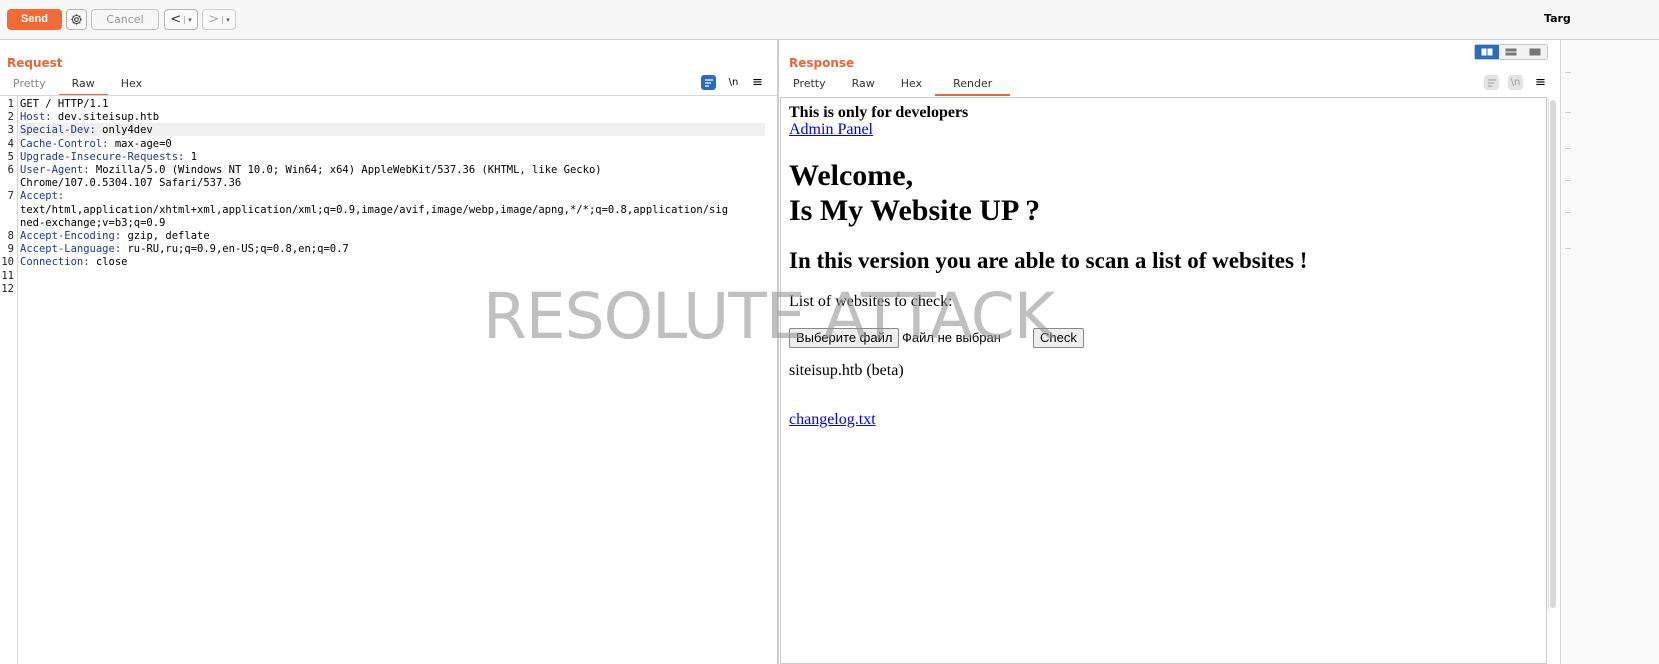 The height and width of the screenshot is (664, 1659). What do you see at coordinates (871, 301) in the screenshot?
I see `list-label: List of websites to check:` at bounding box center [871, 301].